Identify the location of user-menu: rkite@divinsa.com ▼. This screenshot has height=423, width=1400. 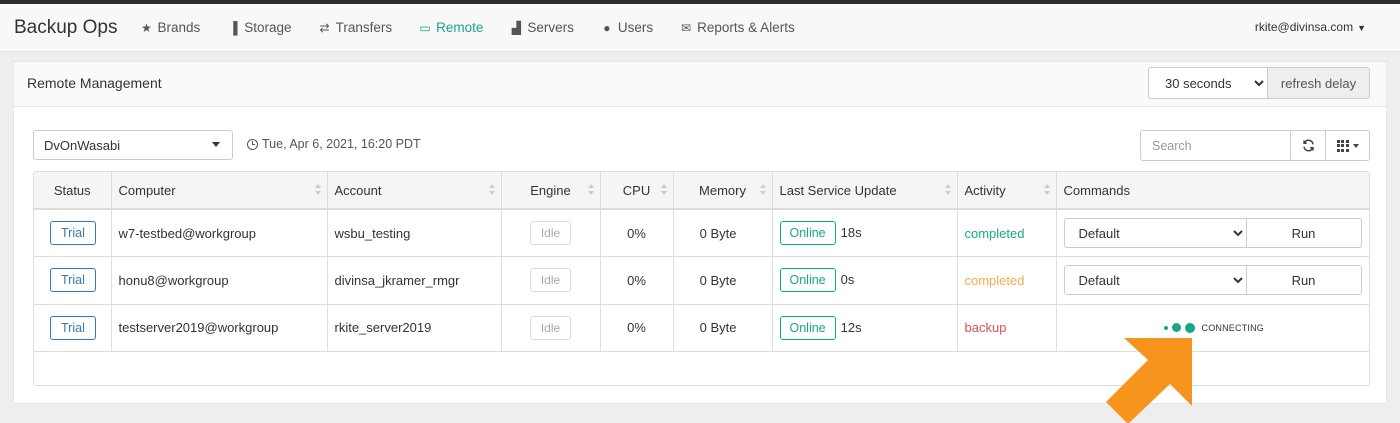
(1310, 27).